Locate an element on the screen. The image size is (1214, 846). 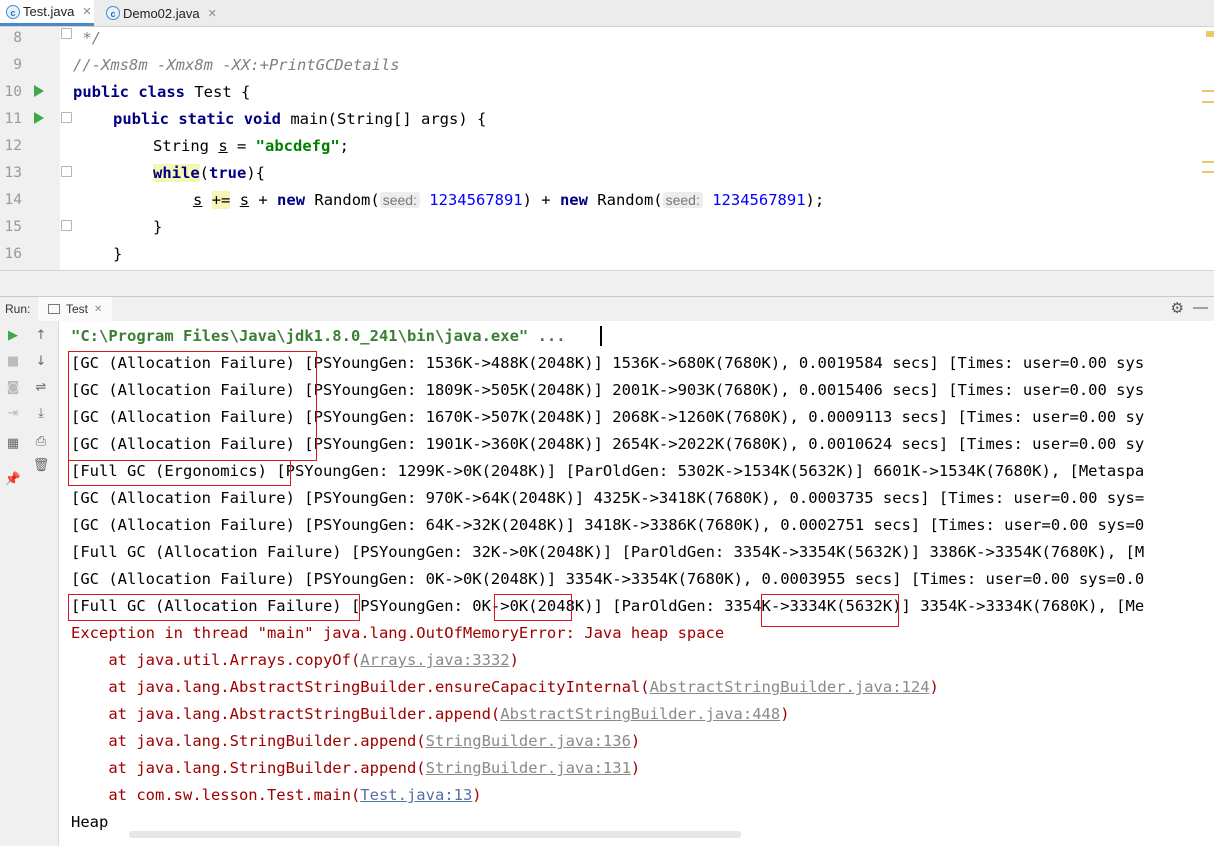
stack-frame: at com.sw.lesson.Test.main(Test.java:13) is located at coordinates (276, 795).